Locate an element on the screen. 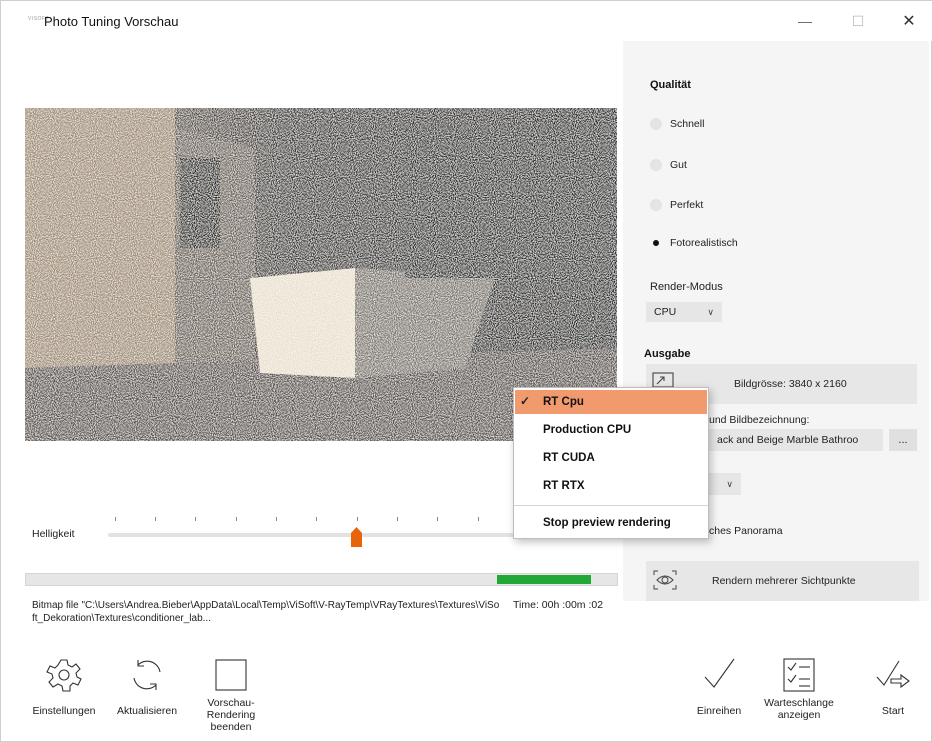 The image size is (932, 742). menu-item-label: Production CPU is located at coordinates (587, 430).